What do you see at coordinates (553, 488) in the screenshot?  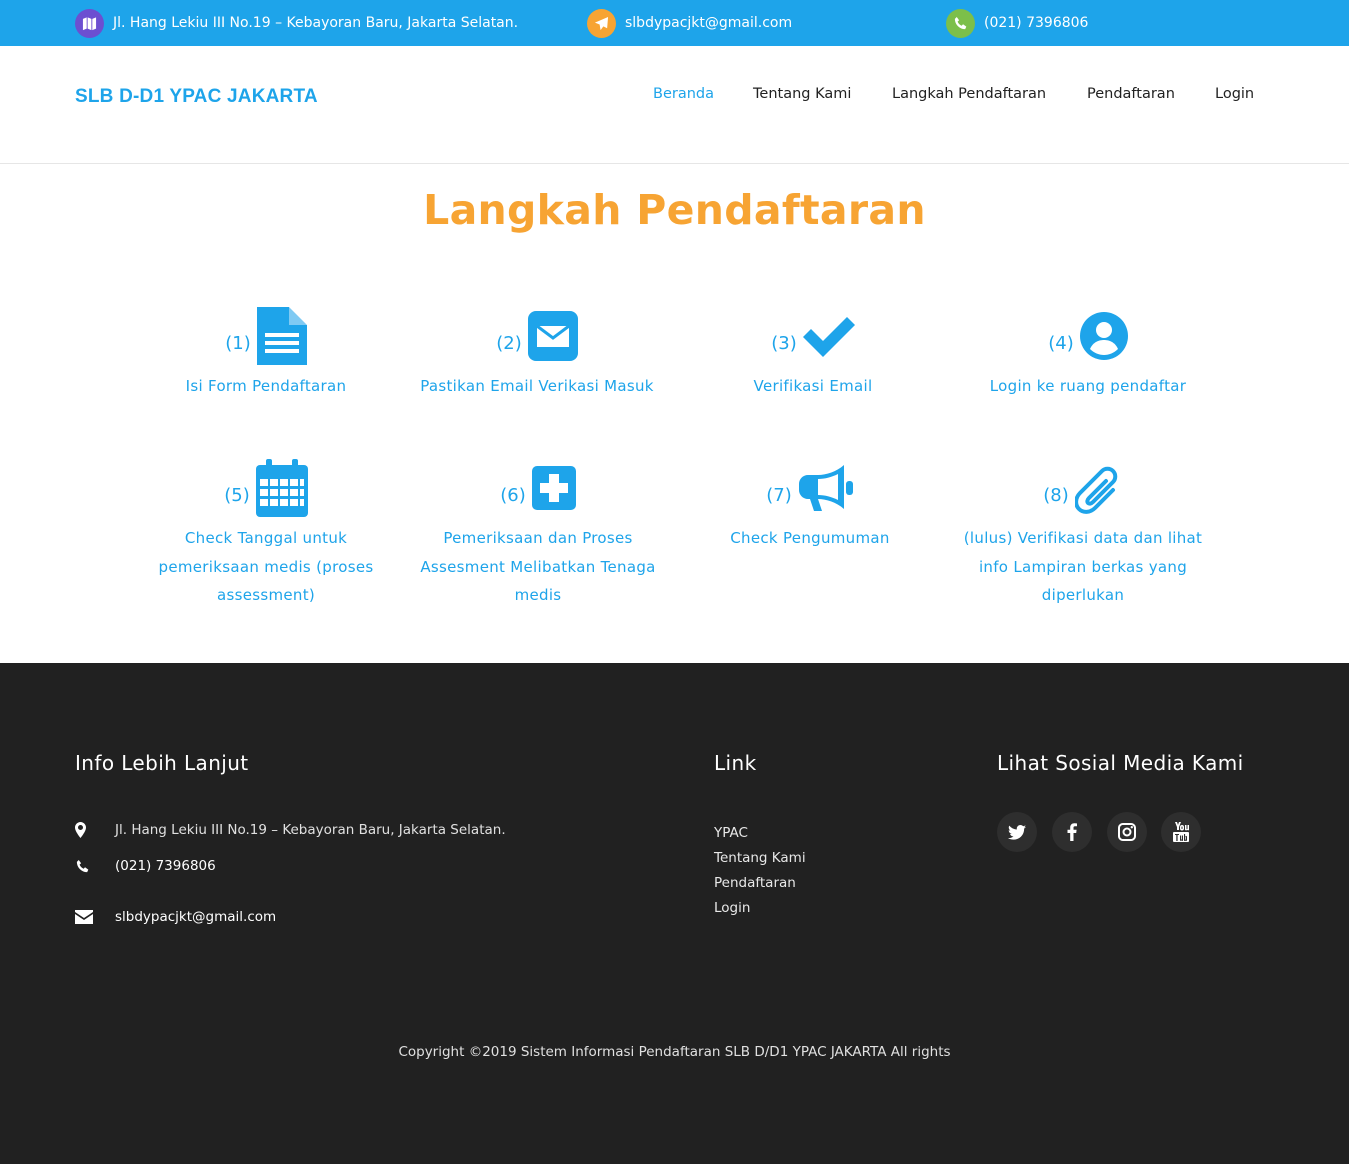 I see `medical-plus-icon` at bounding box center [553, 488].